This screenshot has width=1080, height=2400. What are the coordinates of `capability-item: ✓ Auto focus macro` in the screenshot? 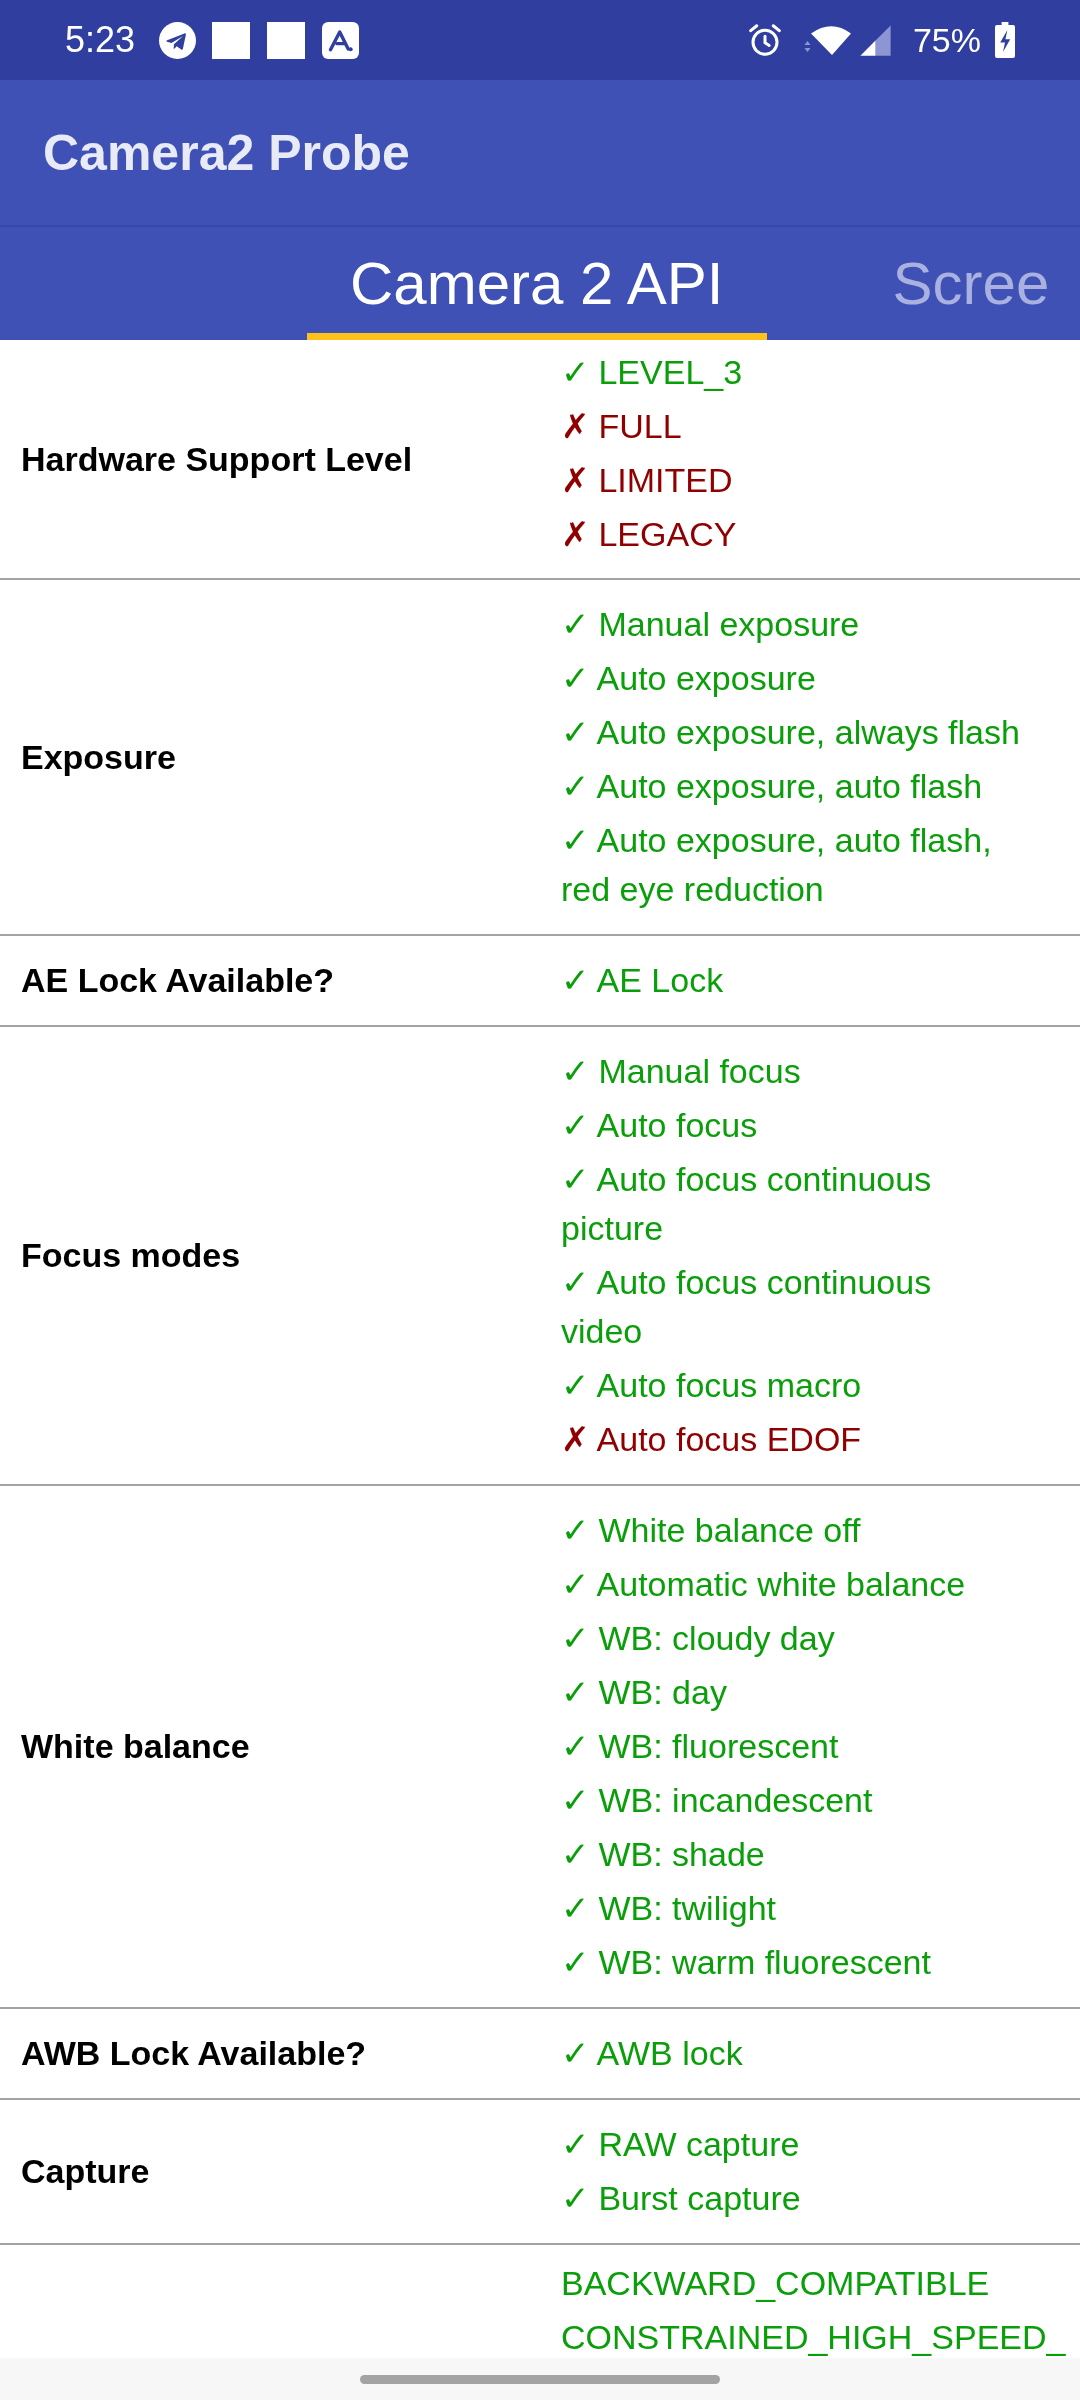 It's located at (711, 1385).